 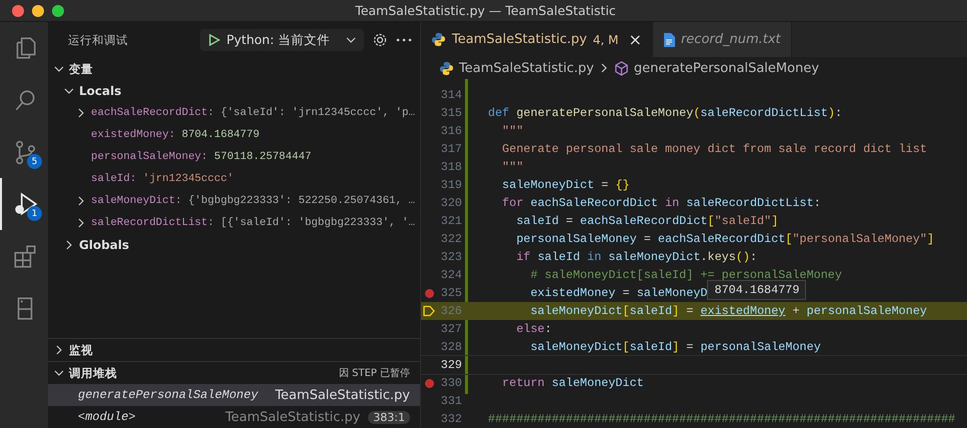 What do you see at coordinates (282, 40) in the screenshot?
I see `launch-config-select: Python: 当前文件` at bounding box center [282, 40].